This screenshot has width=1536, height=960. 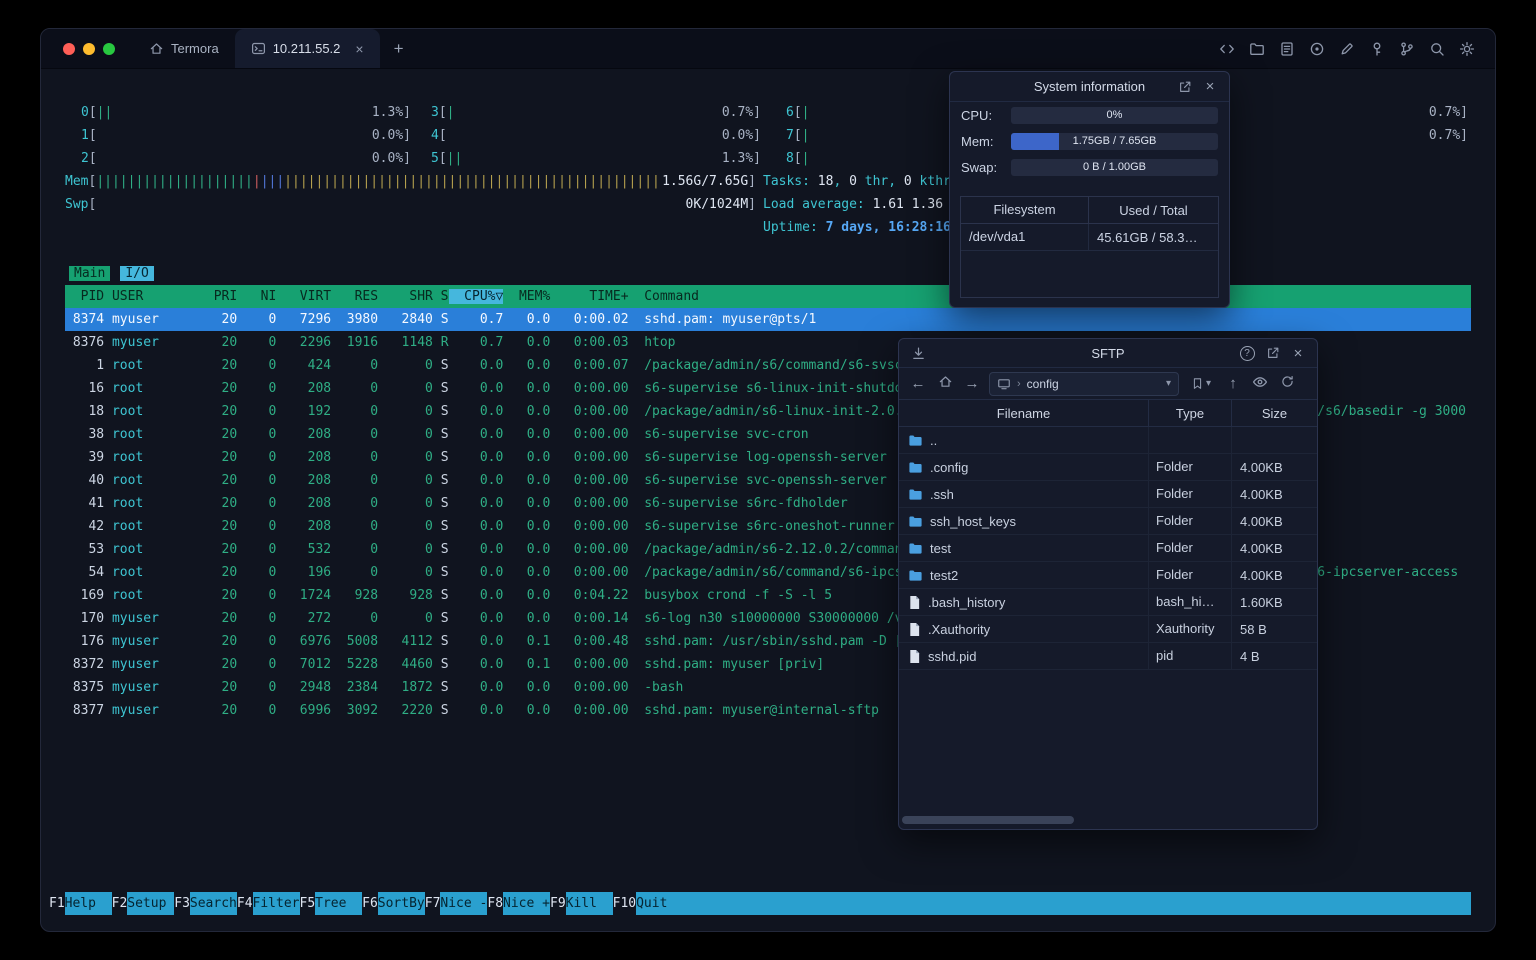 What do you see at coordinates (915, 602) in the screenshot?
I see `file-icon` at bounding box center [915, 602].